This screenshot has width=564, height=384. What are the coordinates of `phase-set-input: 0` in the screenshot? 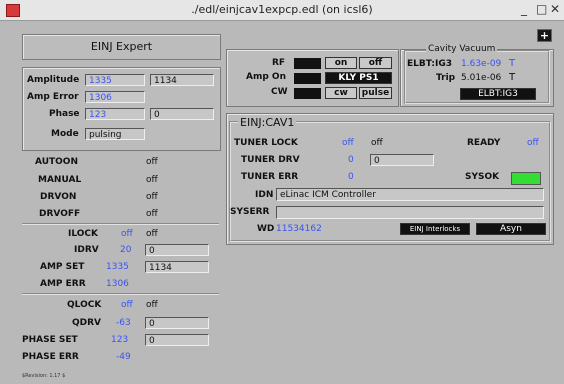 It's located at (177, 340).